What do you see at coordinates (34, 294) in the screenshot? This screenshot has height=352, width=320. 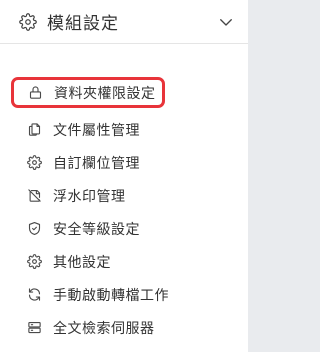 I see `sync-icon` at bounding box center [34, 294].